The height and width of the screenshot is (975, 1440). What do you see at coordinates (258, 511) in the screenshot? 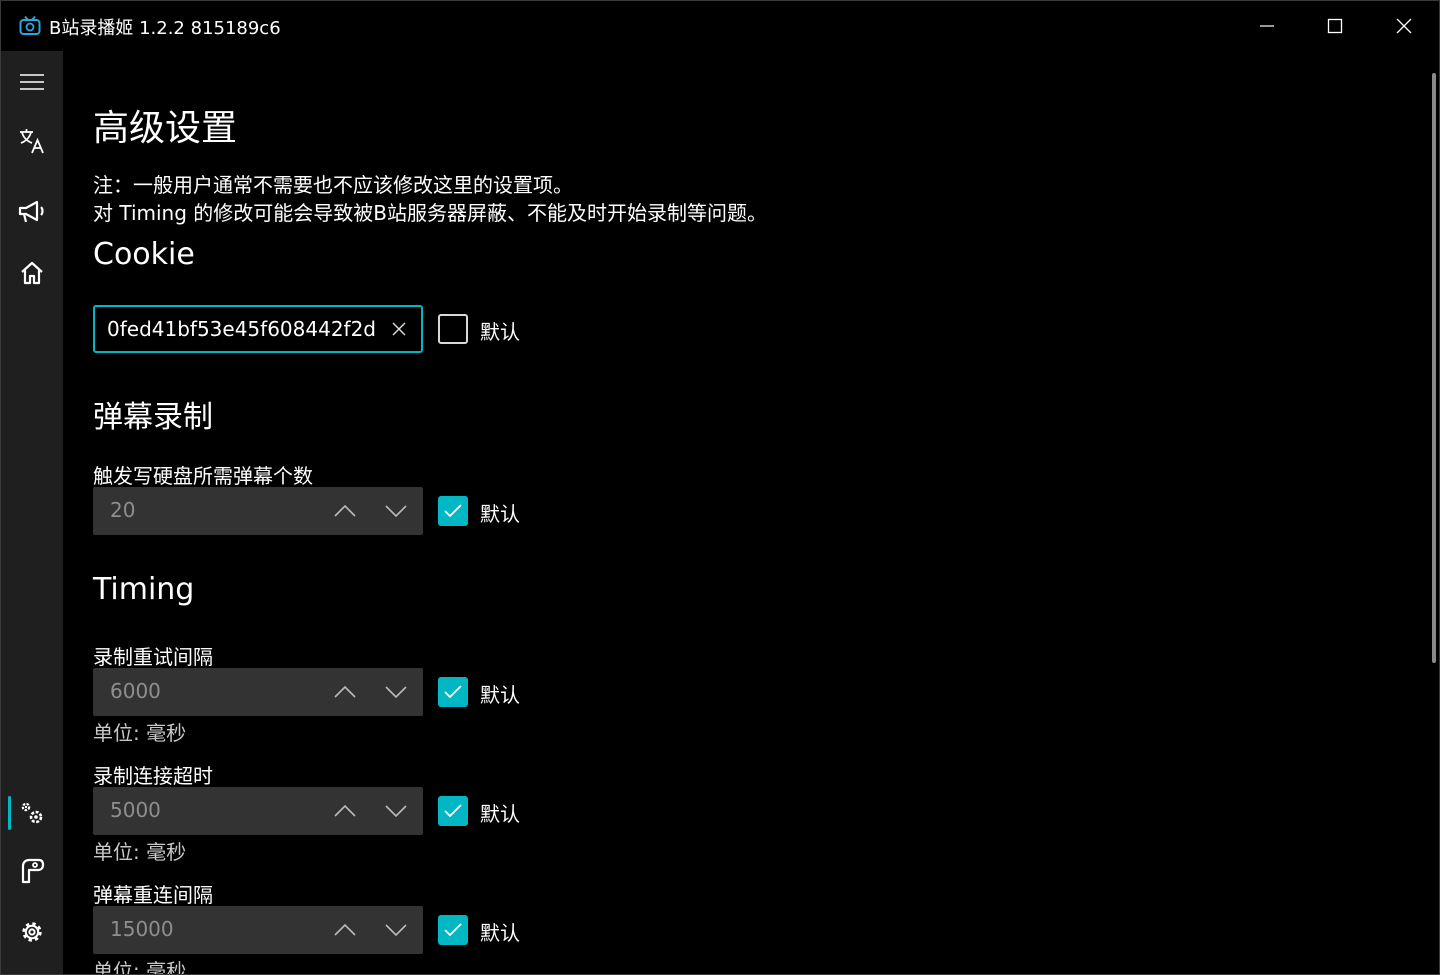
I see `danmaku-trigger-numberbox: 20` at bounding box center [258, 511].